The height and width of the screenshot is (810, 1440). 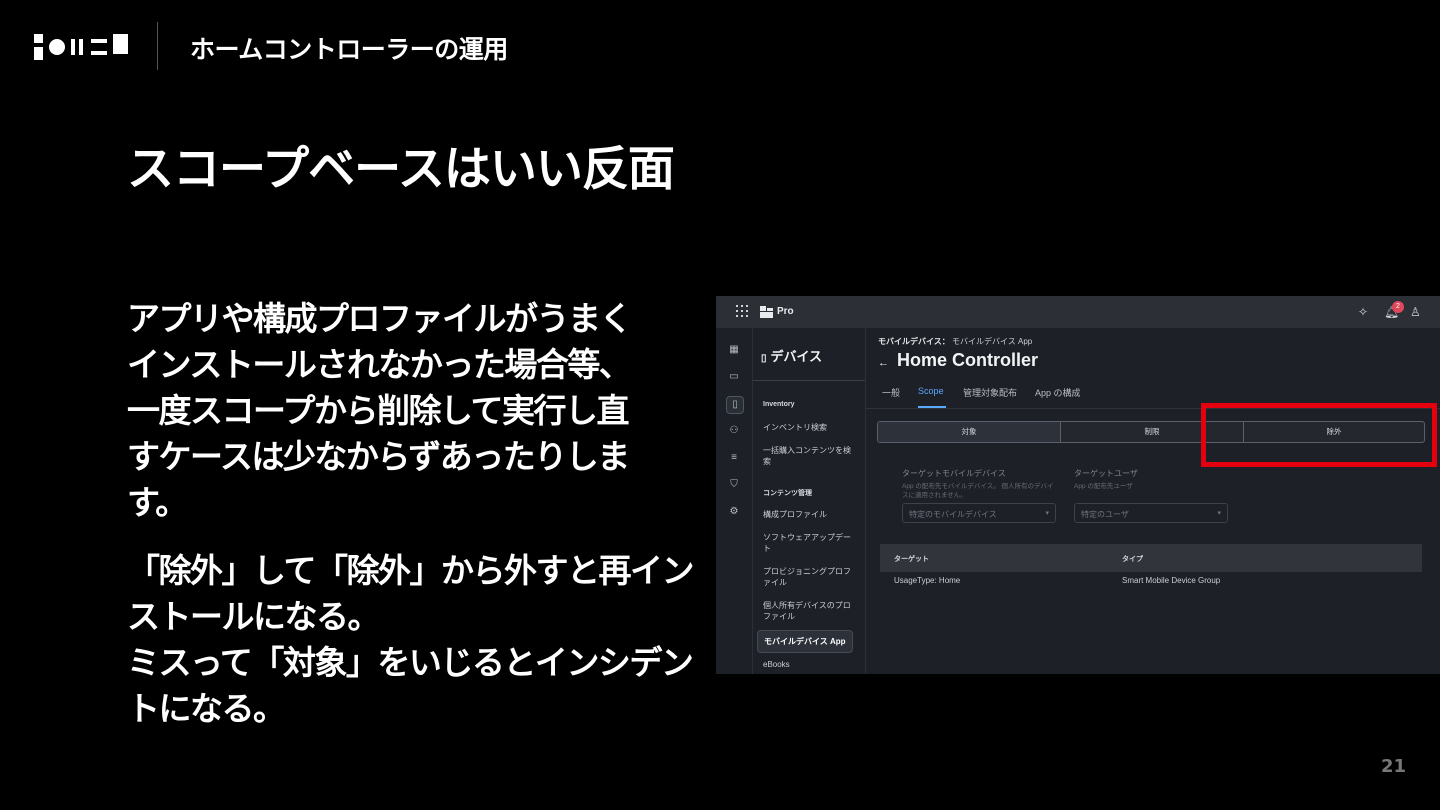 What do you see at coordinates (734, 458) in the screenshot?
I see `sliders-icon: ≡` at bounding box center [734, 458].